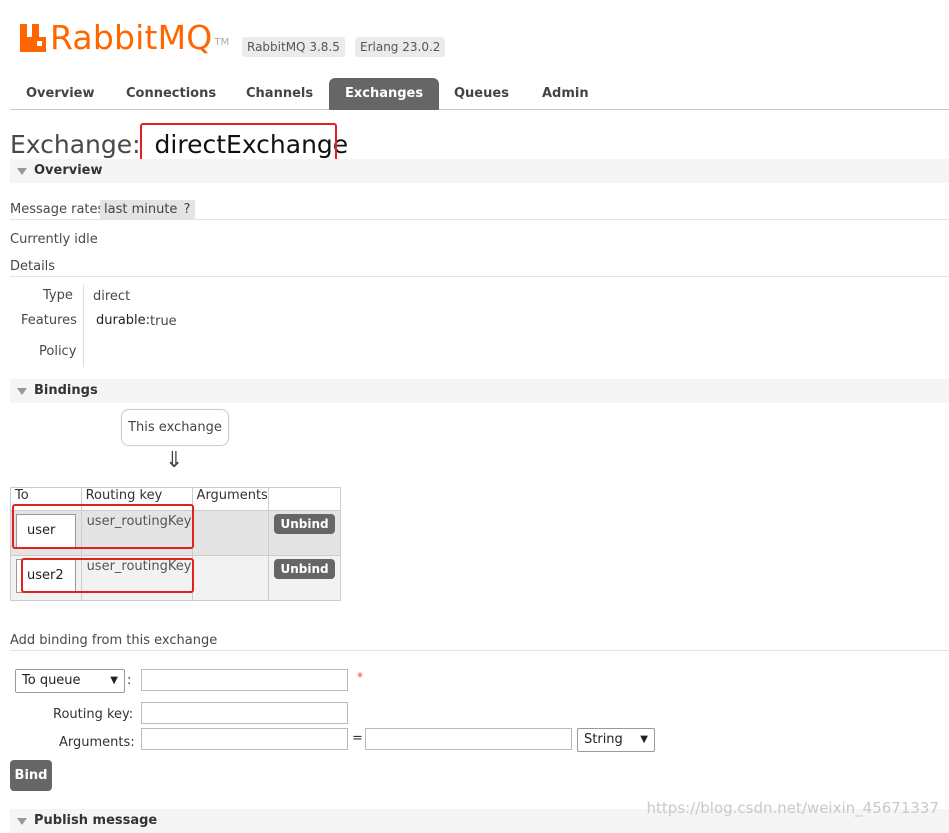 The height and width of the screenshot is (833, 949). What do you see at coordinates (54, 239) in the screenshot?
I see `status-text: Currently idle` at bounding box center [54, 239].